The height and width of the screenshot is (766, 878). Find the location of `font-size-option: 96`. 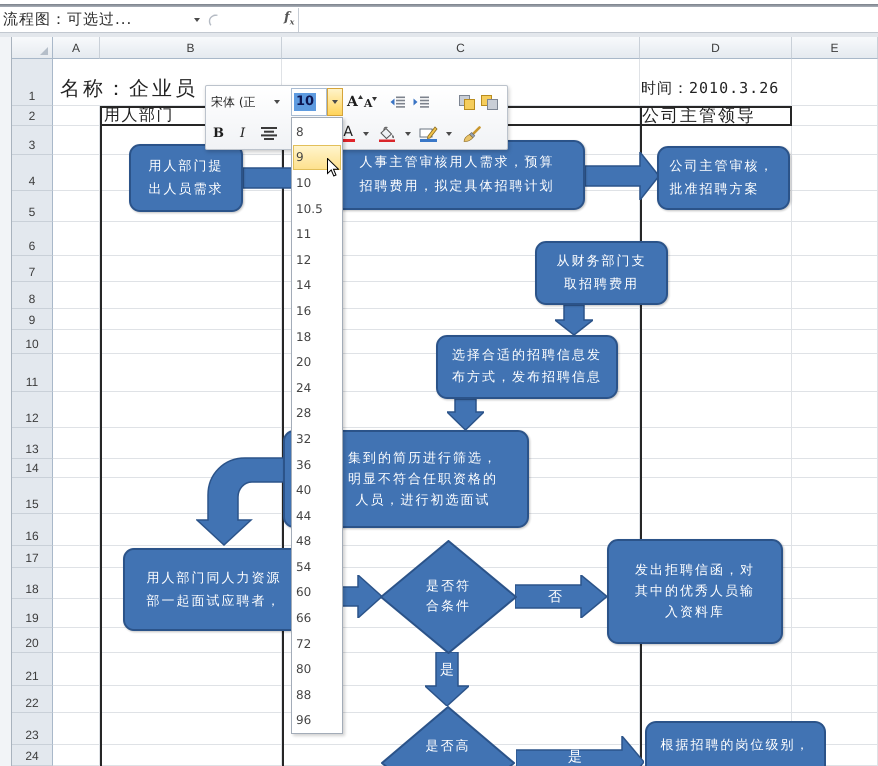

font-size-option: 96 is located at coordinates (317, 721).